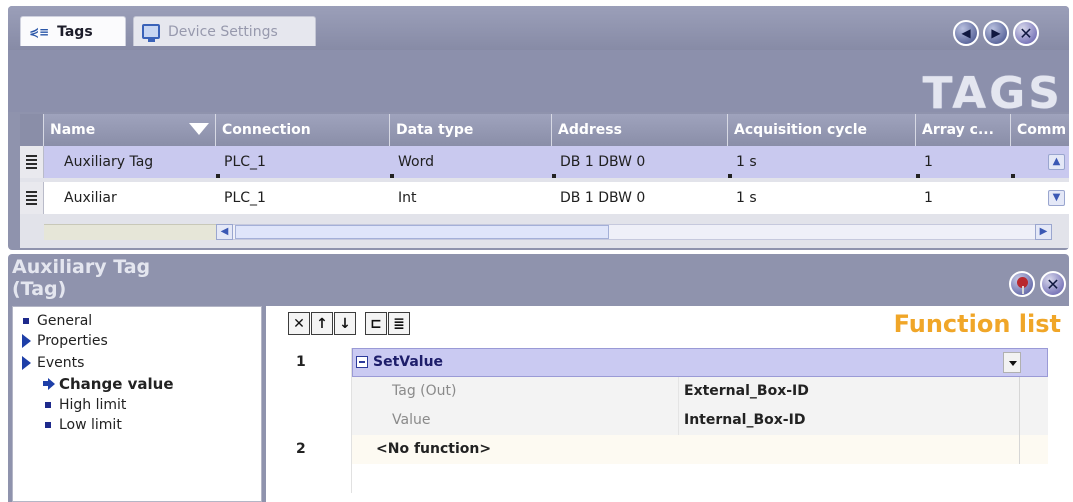  I want to click on move-down-icon: ↓, so click(345, 323).